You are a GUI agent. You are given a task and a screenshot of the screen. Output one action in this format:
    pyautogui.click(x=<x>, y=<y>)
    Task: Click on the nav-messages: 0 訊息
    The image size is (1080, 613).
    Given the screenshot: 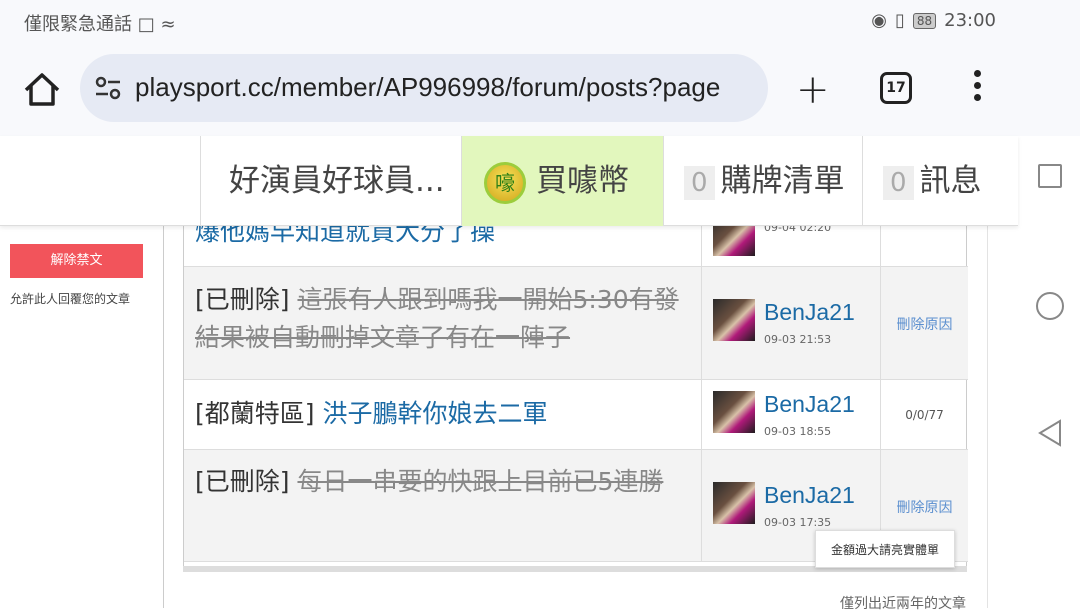 What is the action you would take?
    pyautogui.click(x=940, y=181)
    